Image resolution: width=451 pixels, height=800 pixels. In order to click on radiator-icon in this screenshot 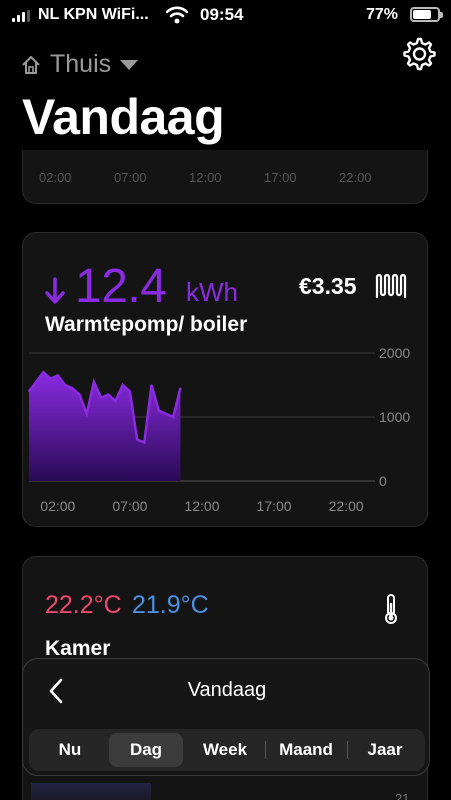, I will do `click(391, 286)`.